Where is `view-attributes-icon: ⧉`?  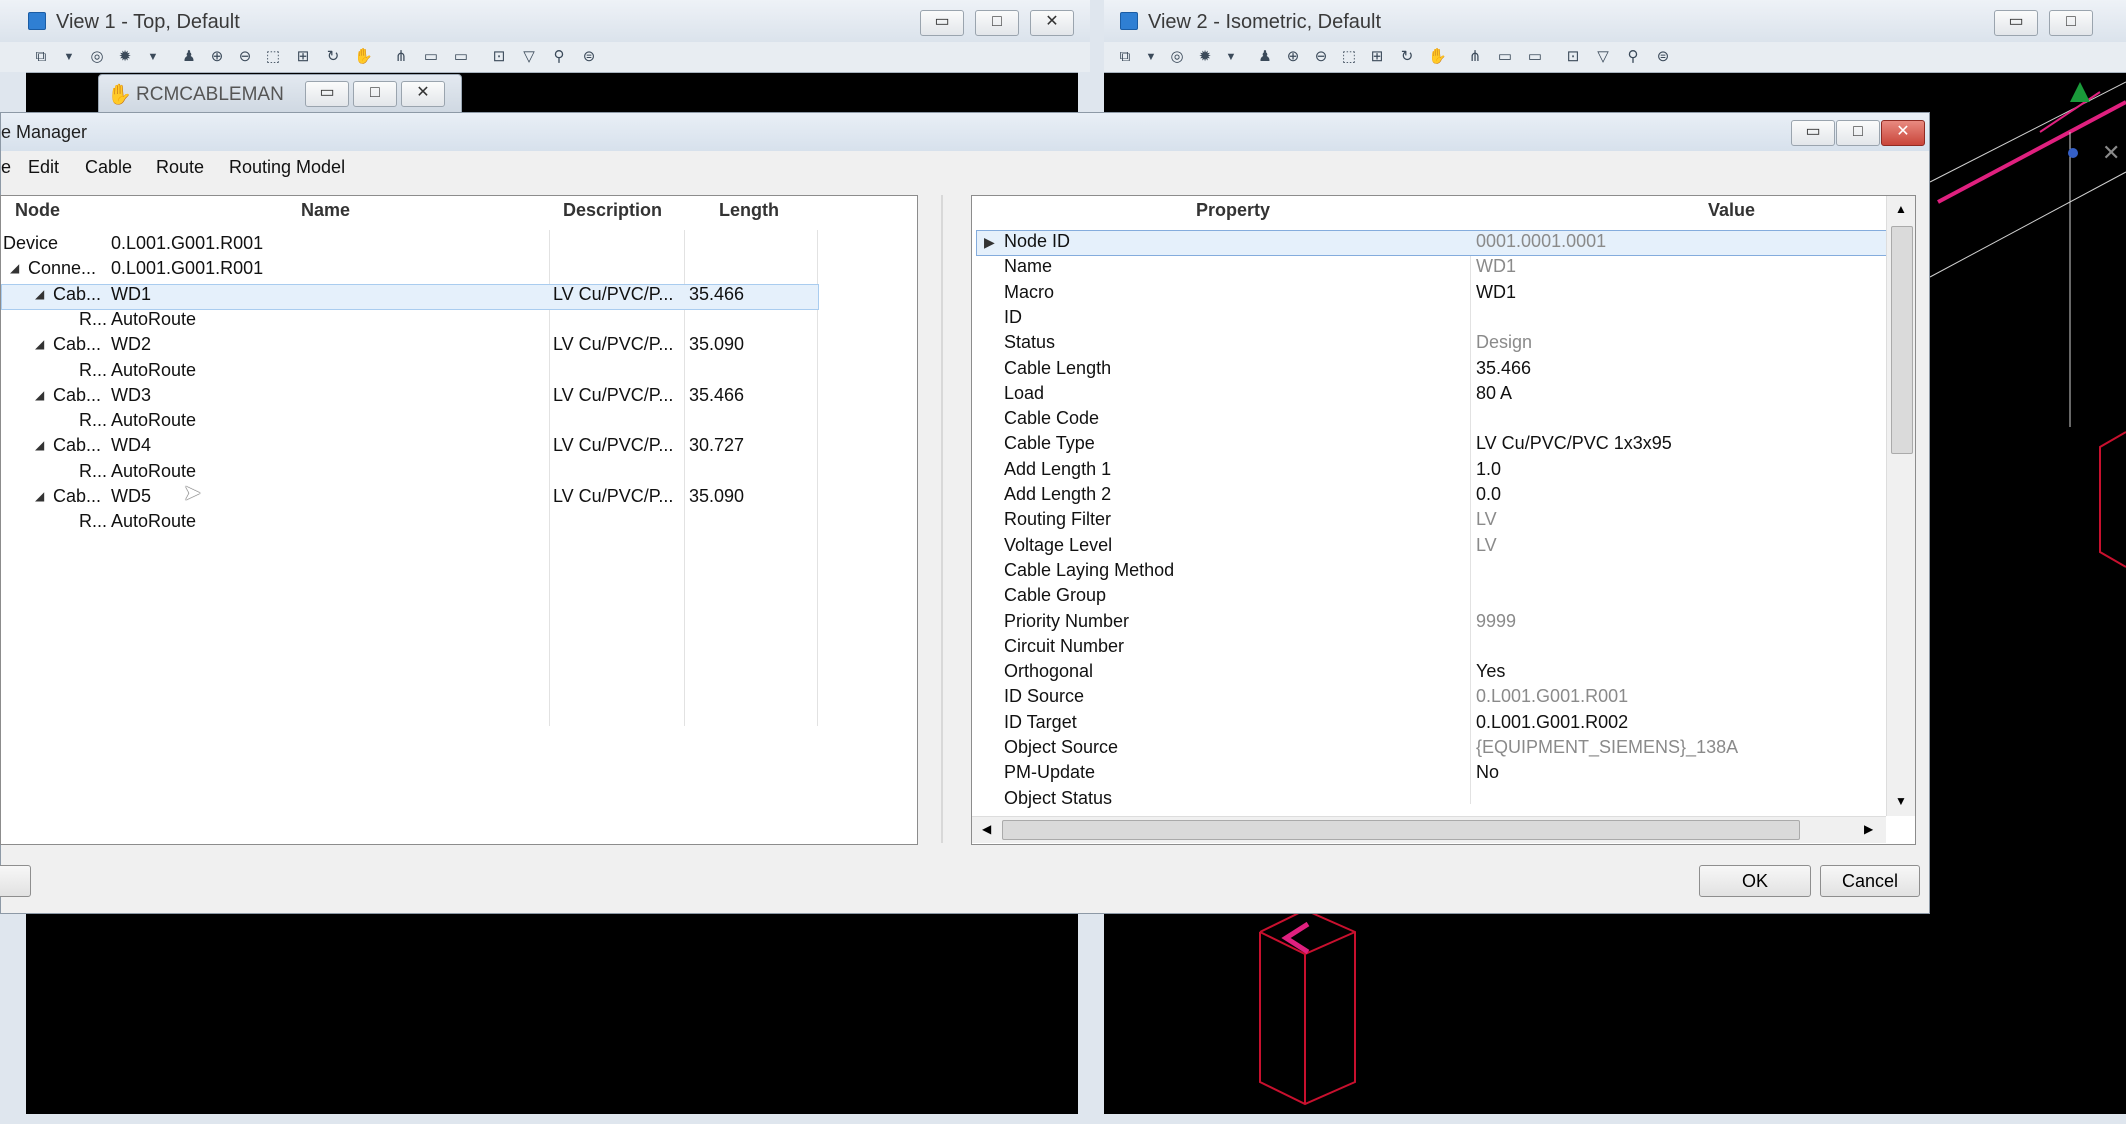
view-attributes-icon: ⧉ is located at coordinates (41, 57).